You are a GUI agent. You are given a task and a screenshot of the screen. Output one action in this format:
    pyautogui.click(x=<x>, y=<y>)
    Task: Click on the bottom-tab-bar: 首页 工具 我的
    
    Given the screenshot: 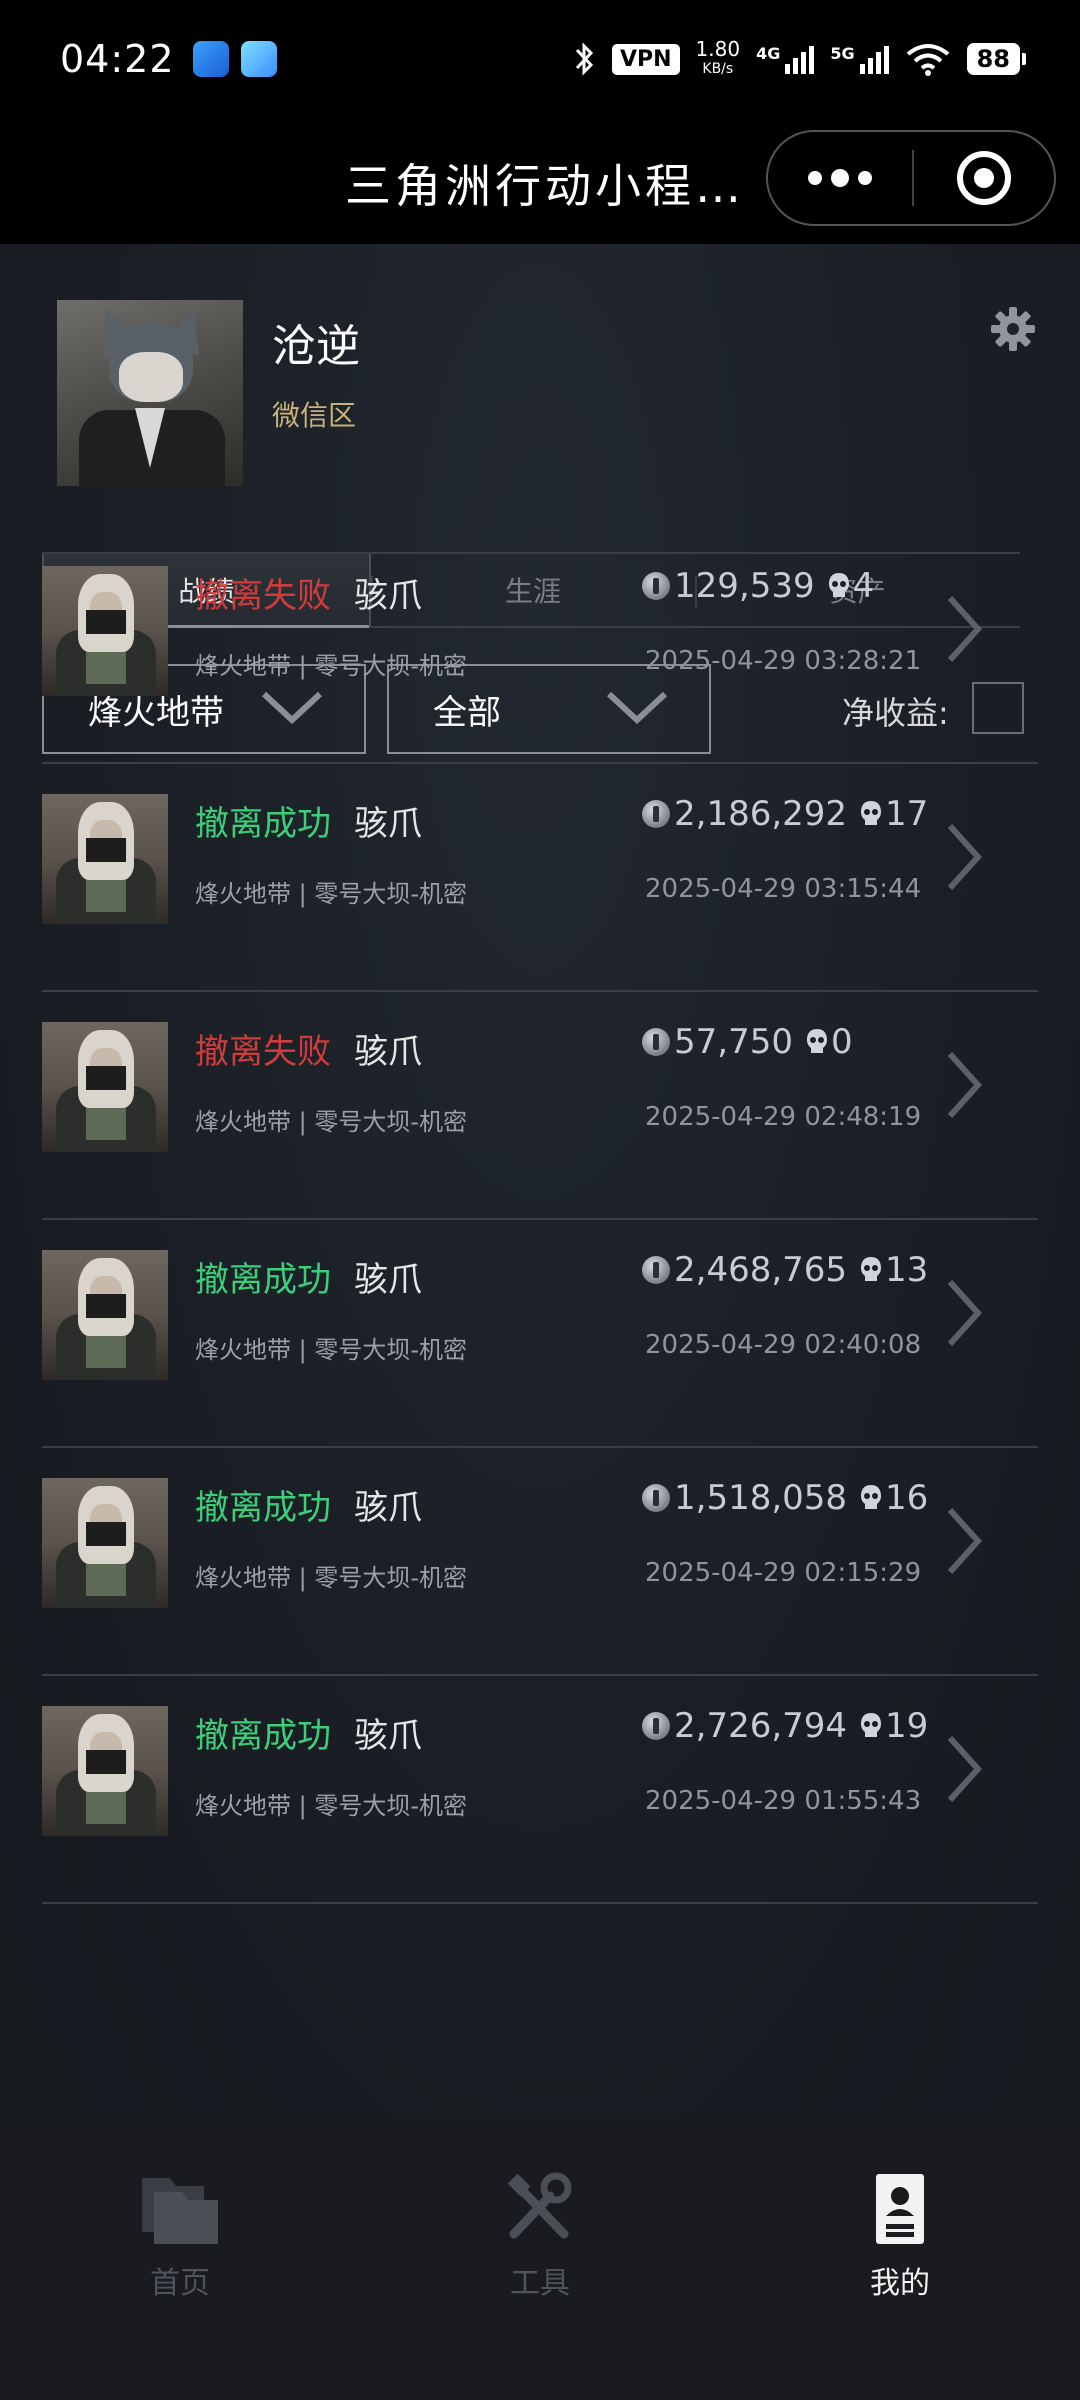 What is the action you would take?
    pyautogui.click(x=540, y=2260)
    